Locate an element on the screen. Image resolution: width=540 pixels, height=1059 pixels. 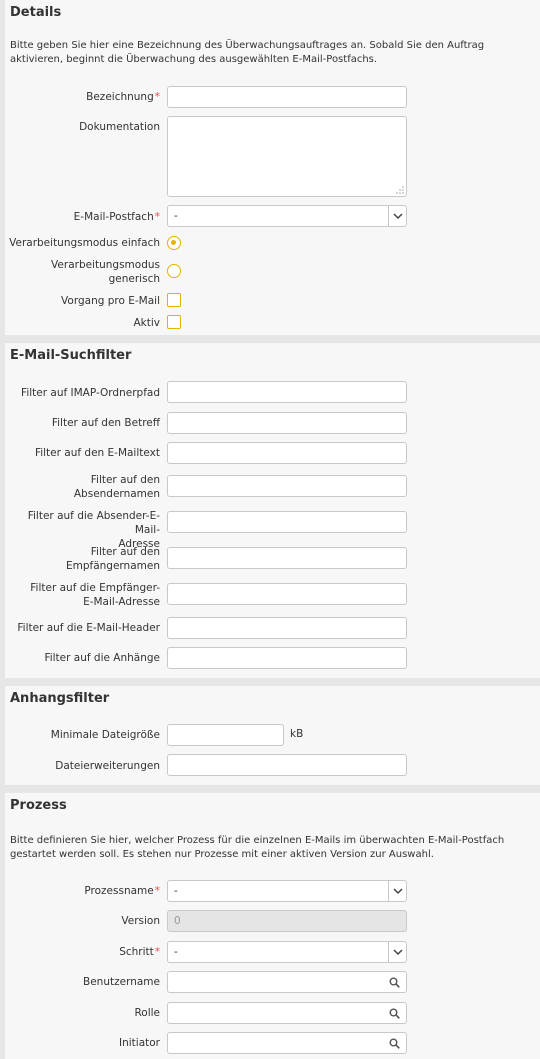
header-filter-label: Filter auf die E-Mail-Header is located at coordinates (88, 628).